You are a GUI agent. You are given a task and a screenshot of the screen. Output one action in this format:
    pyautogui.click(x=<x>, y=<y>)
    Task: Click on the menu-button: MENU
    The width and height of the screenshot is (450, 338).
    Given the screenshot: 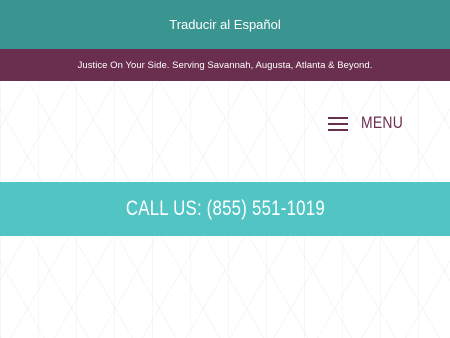 What is the action you would take?
    pyautogui.click(x=369, y=123)
    